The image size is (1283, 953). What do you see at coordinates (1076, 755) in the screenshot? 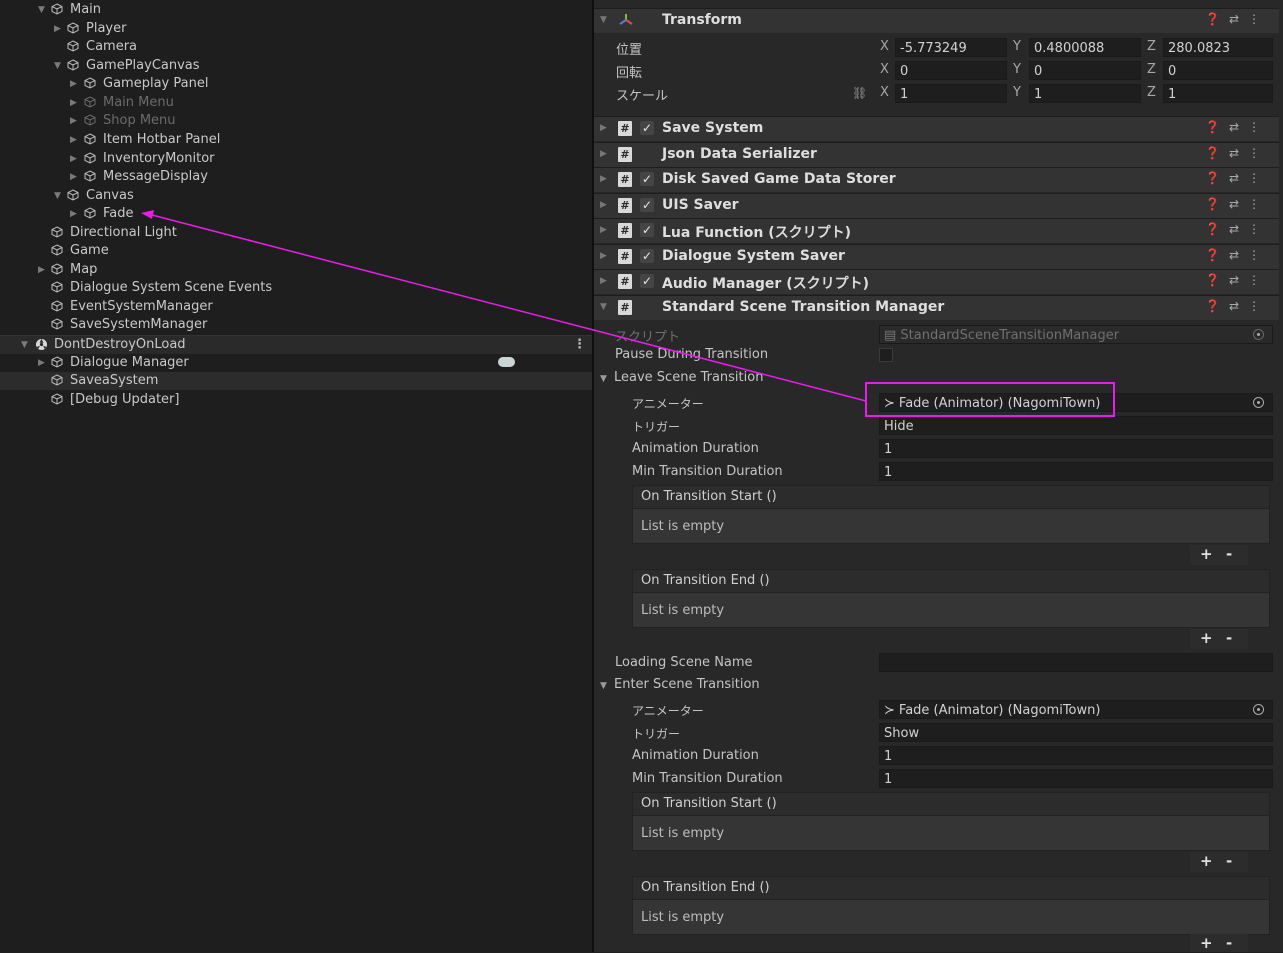
I see `enter-animation-duration-field: 1` at bounding box center [1076, 755].